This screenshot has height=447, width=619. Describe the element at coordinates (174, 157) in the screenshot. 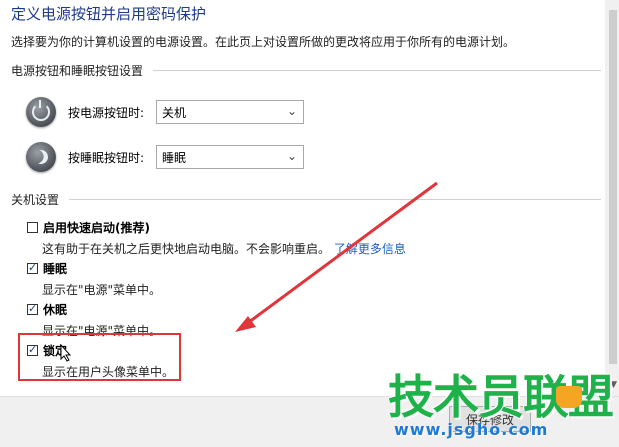

I see `sleep-button-value: 睡眠` at that location.